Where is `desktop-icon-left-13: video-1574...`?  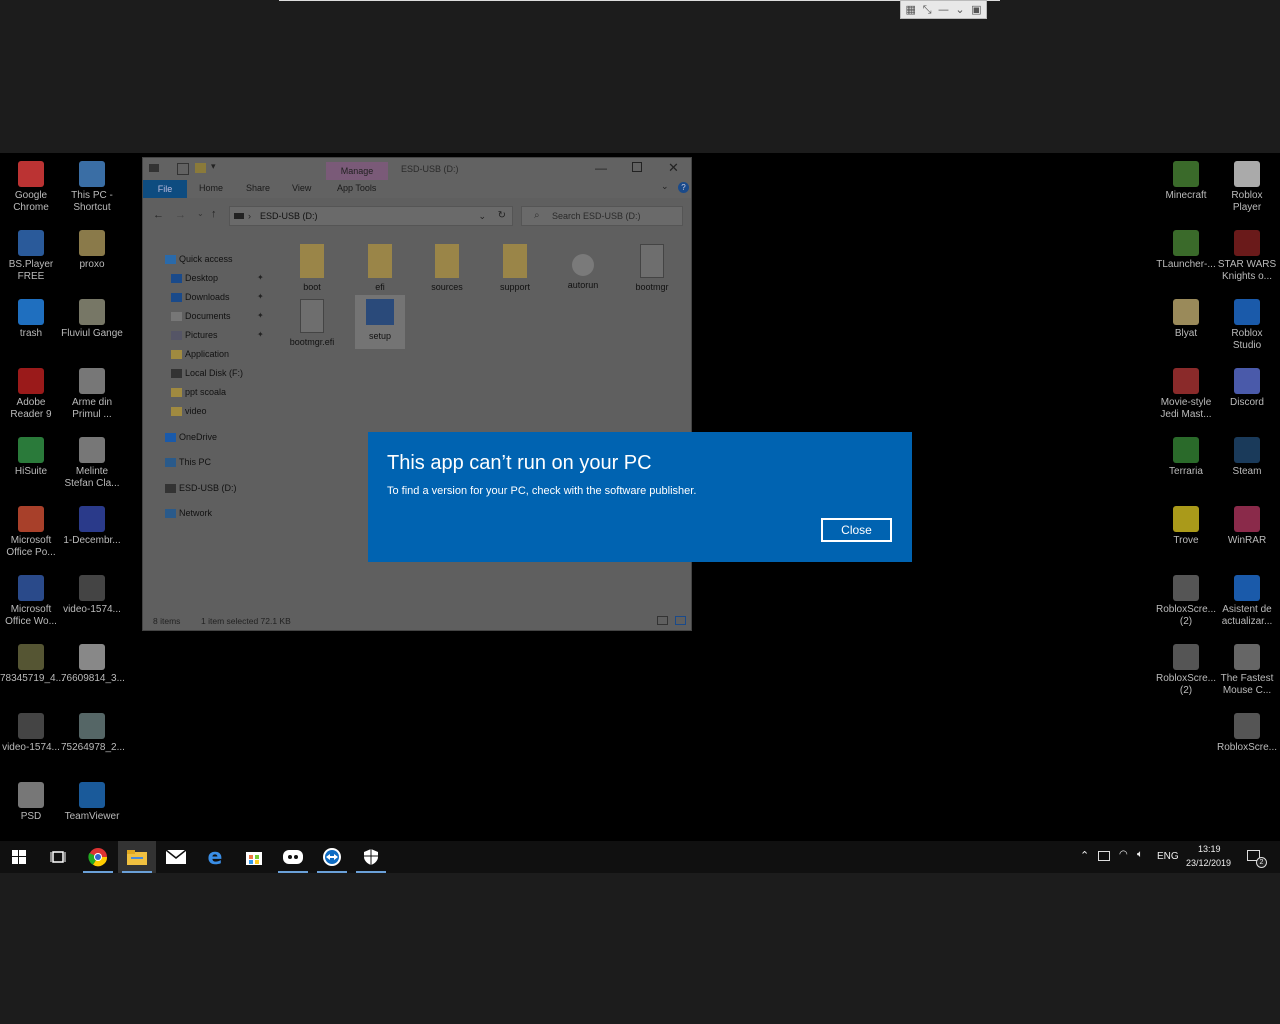
desktop-icon-left-13: video-1574... is located at coordinates (92, 592).